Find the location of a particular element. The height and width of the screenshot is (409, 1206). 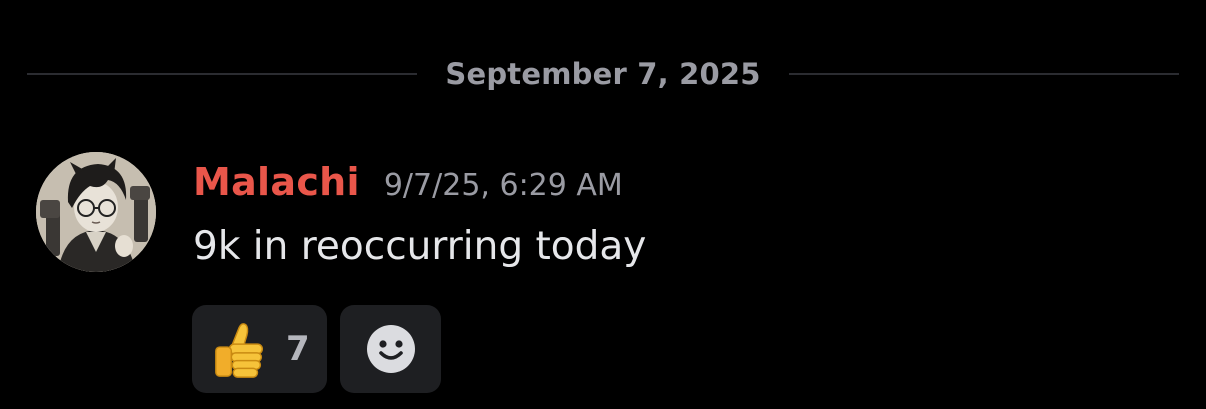

message-header: Malachi 9/7/25, 6:29 AM is located at coordinates (408, 186).